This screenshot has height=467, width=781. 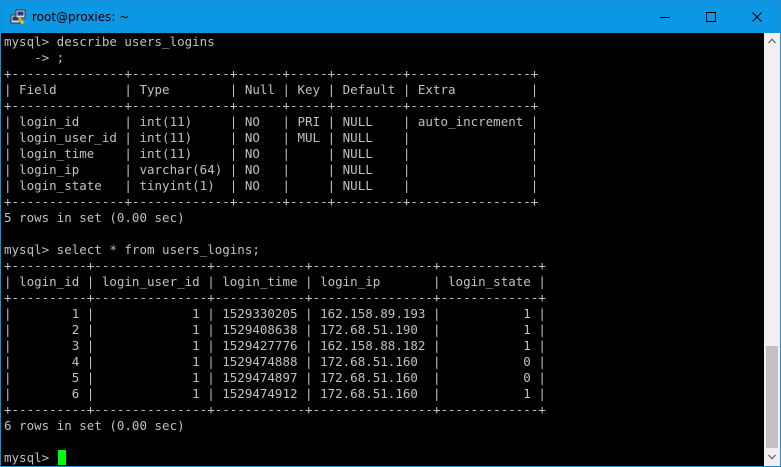 I want to click on scrollbar-thumb, so click(x=772, y=397).